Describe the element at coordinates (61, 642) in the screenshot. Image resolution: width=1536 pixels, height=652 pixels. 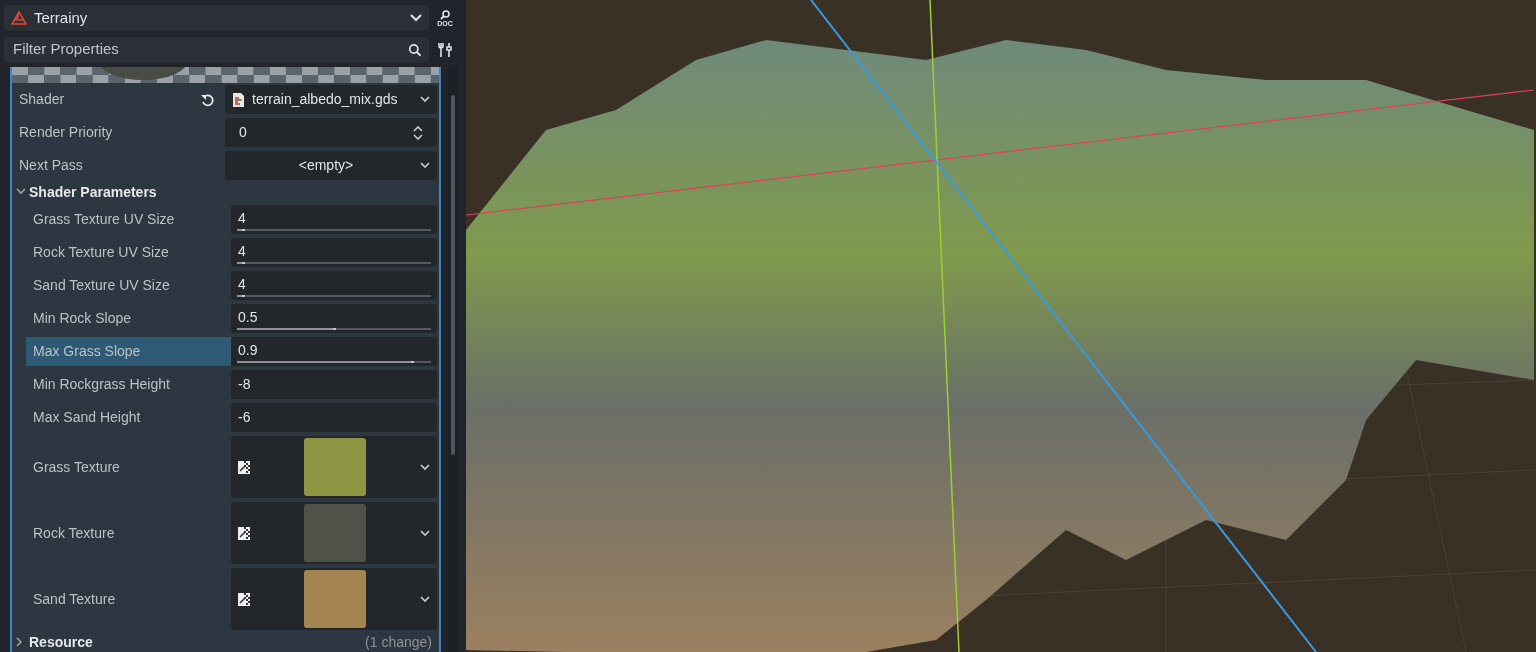
I see `section-header: Resource` at that location.